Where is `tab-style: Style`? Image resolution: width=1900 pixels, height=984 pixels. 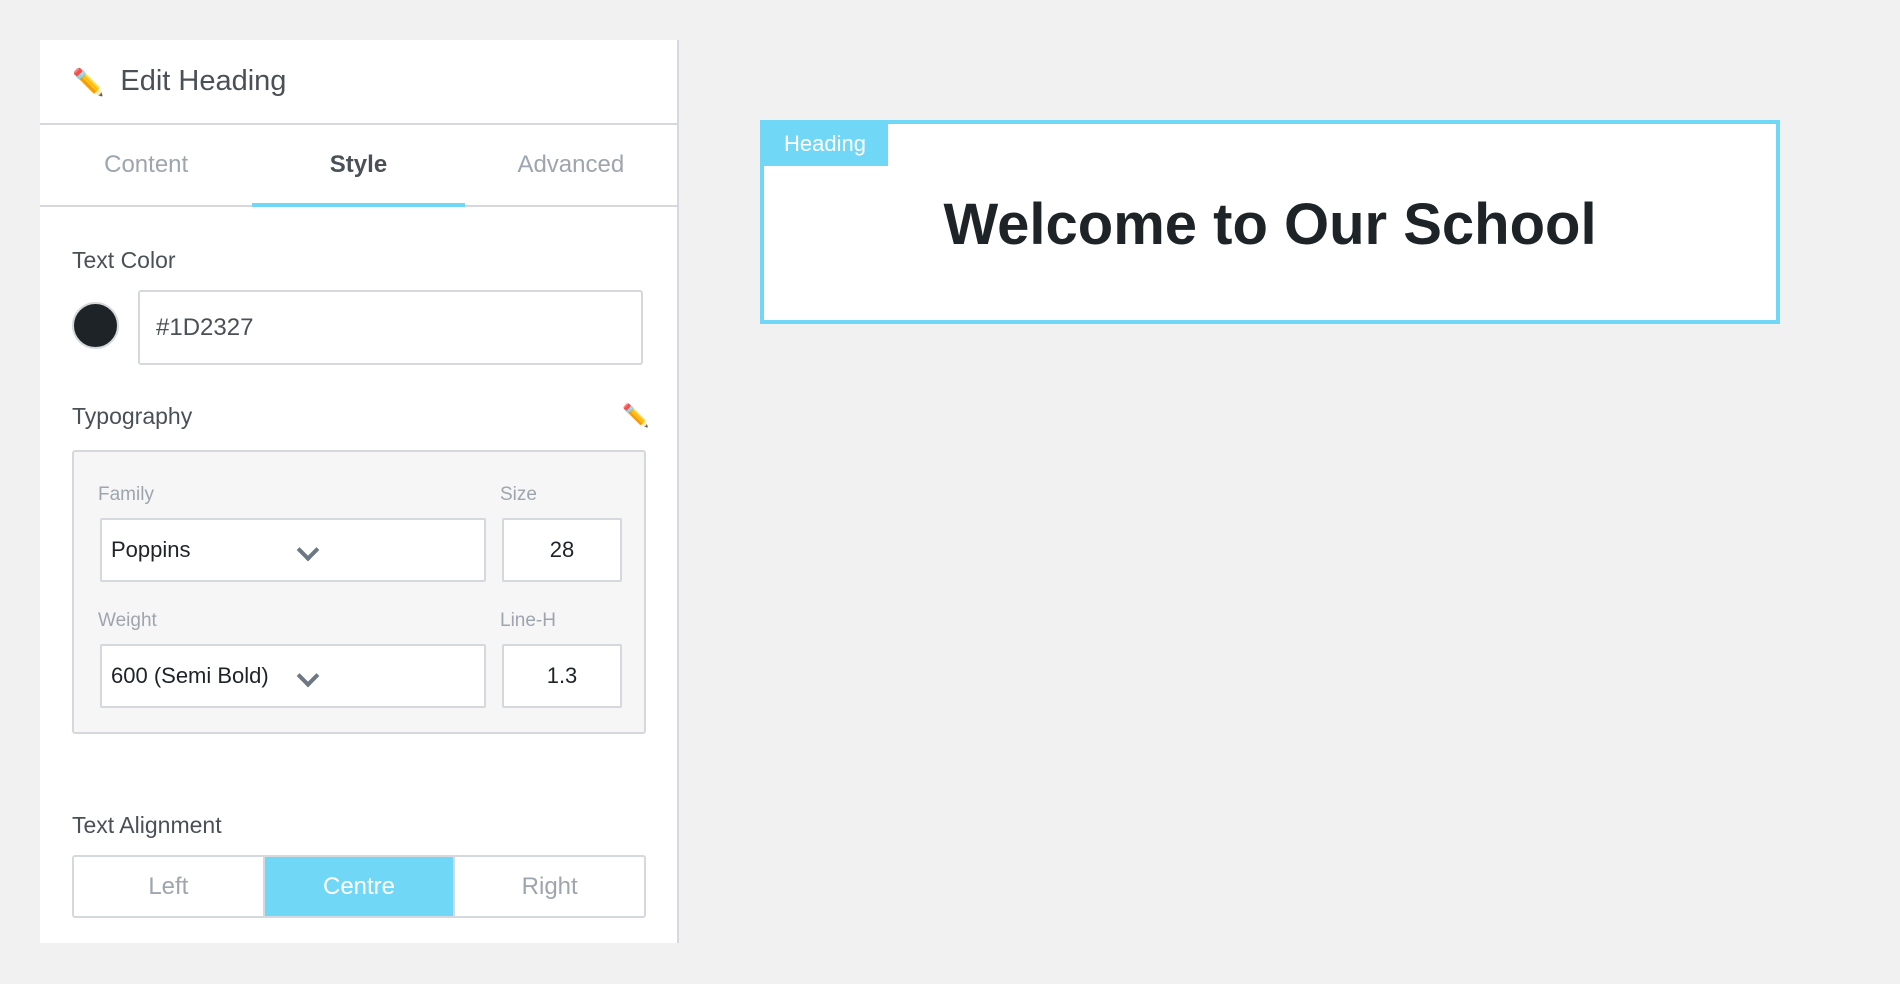
tab-style: Style is located at coordinates (358, 166).